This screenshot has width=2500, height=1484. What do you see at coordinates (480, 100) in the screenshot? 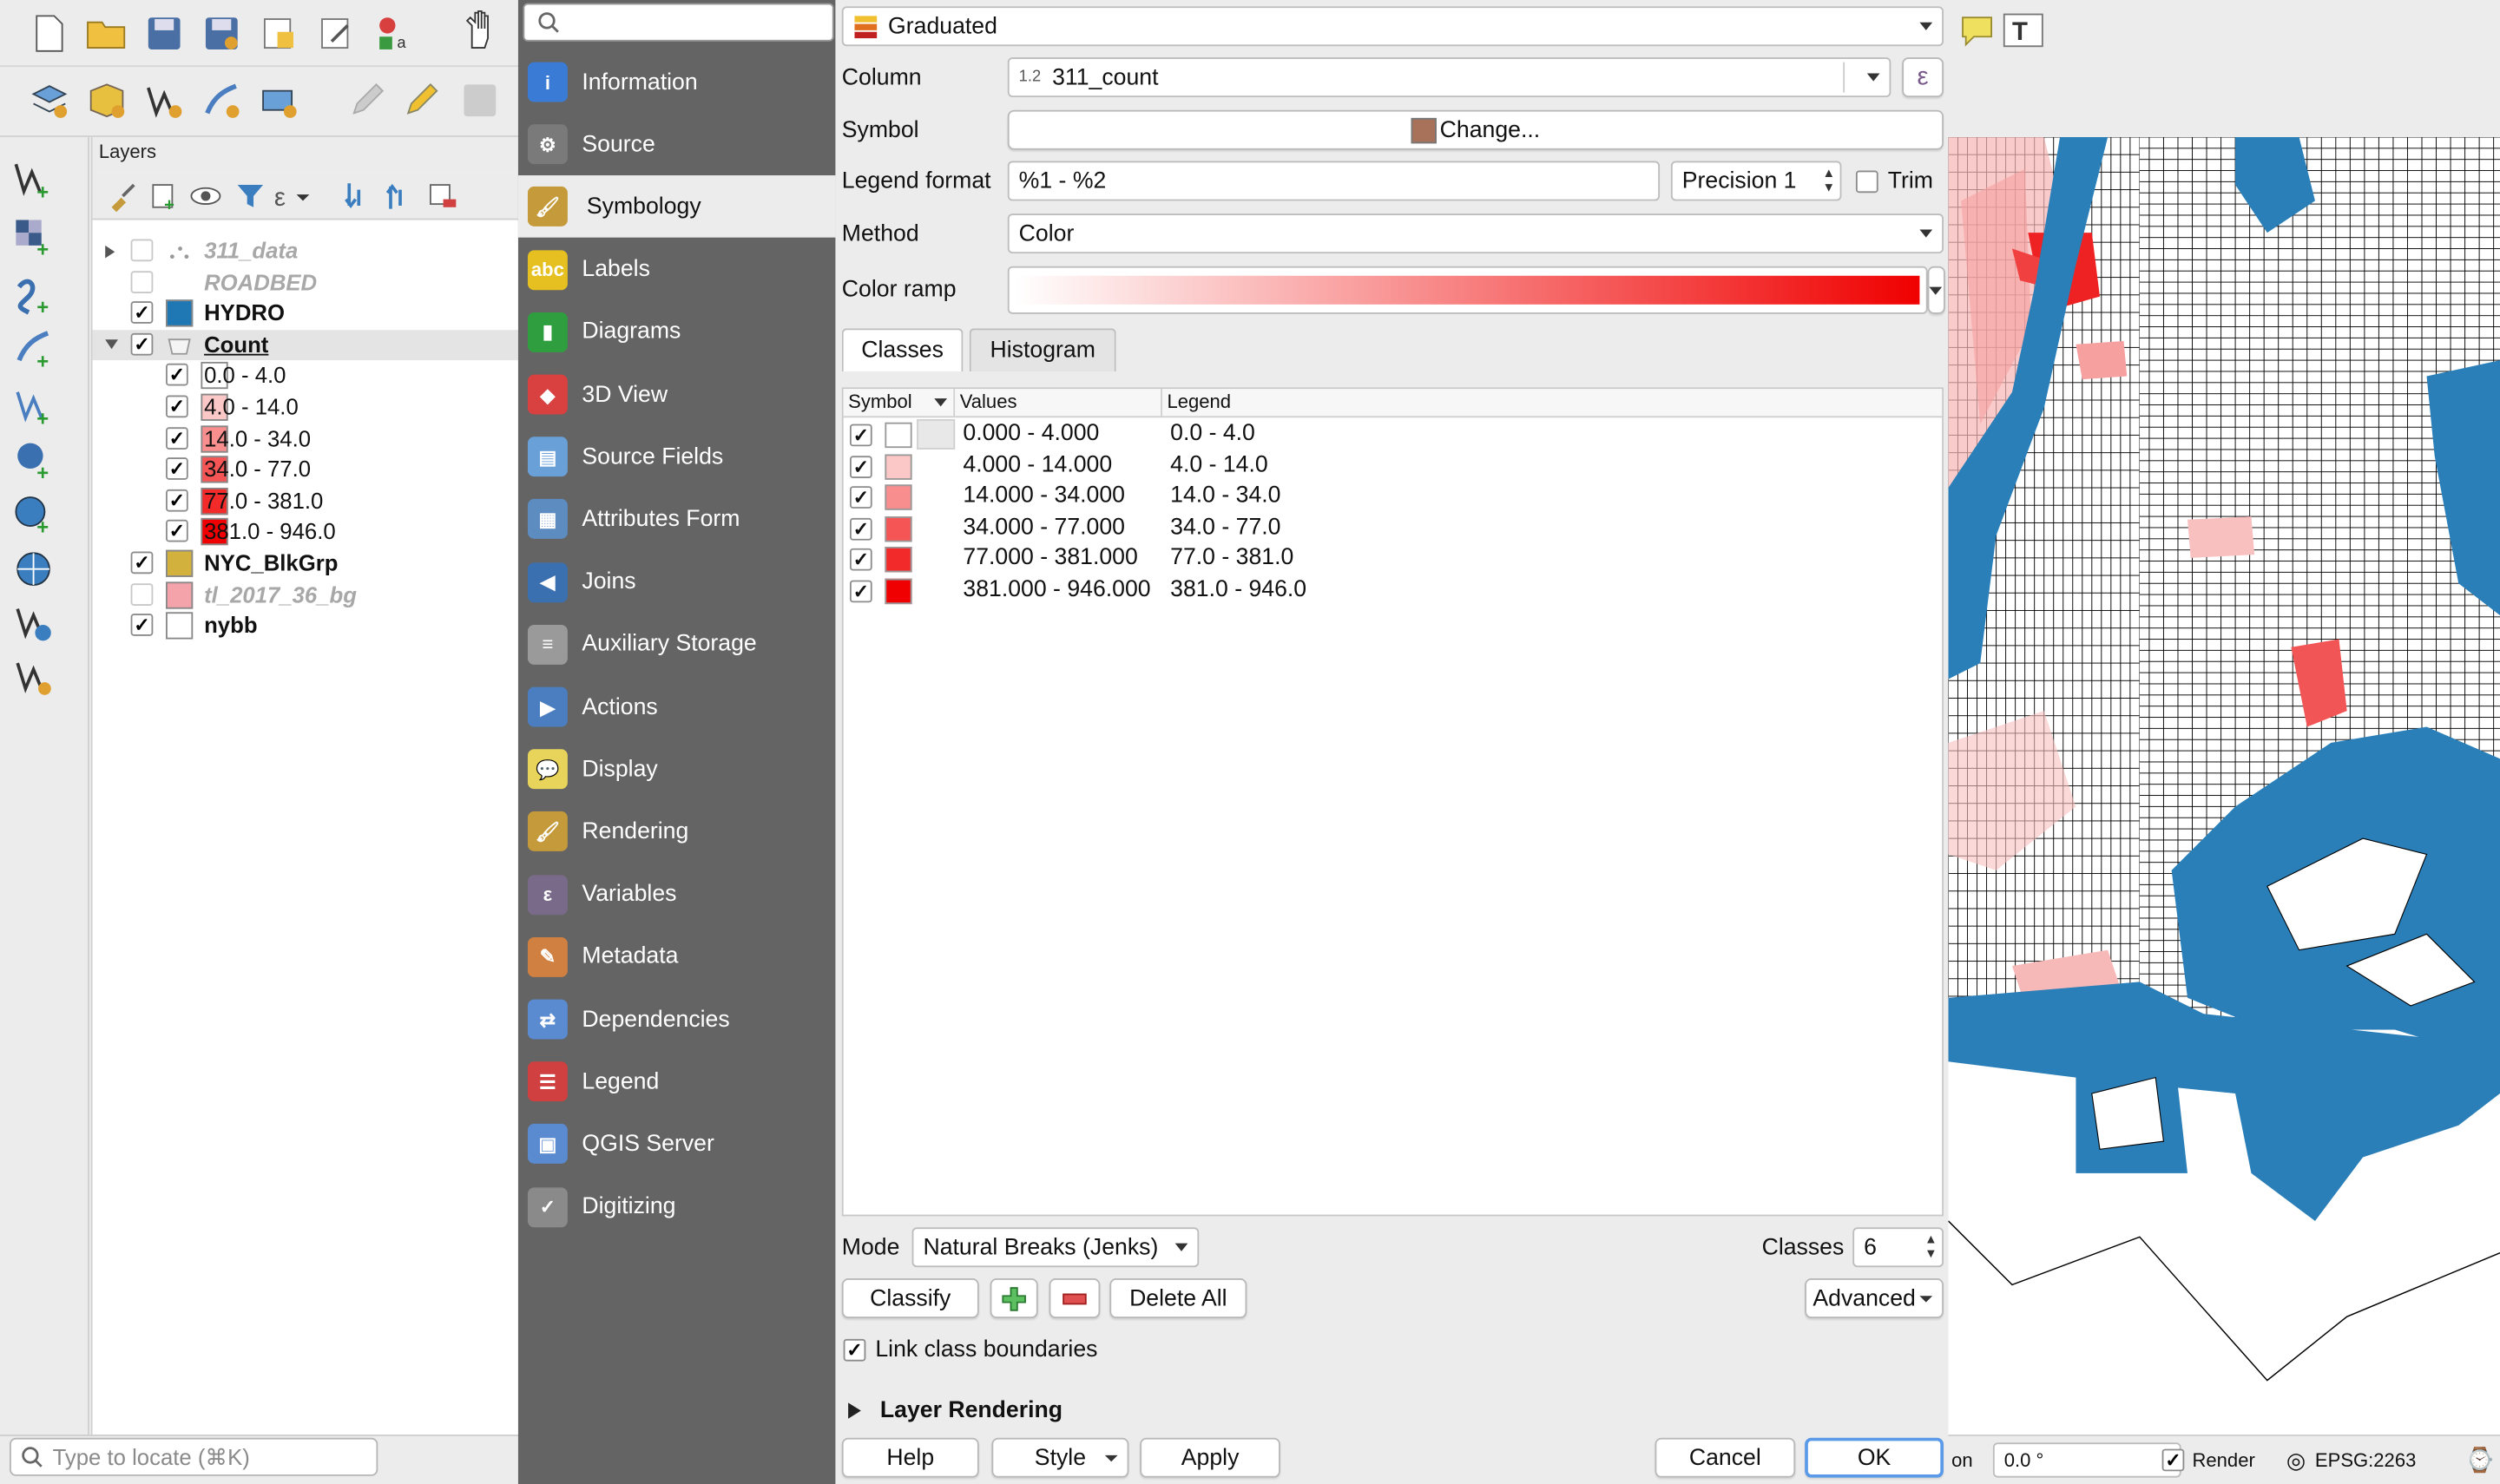
I see `save-edits-icon` at bounding box center [480, 100].